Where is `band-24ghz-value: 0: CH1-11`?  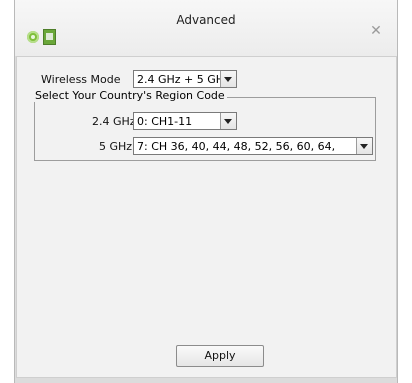 band-24ghz-value: 0: CH1-11 is located at coordinates (165, 121).